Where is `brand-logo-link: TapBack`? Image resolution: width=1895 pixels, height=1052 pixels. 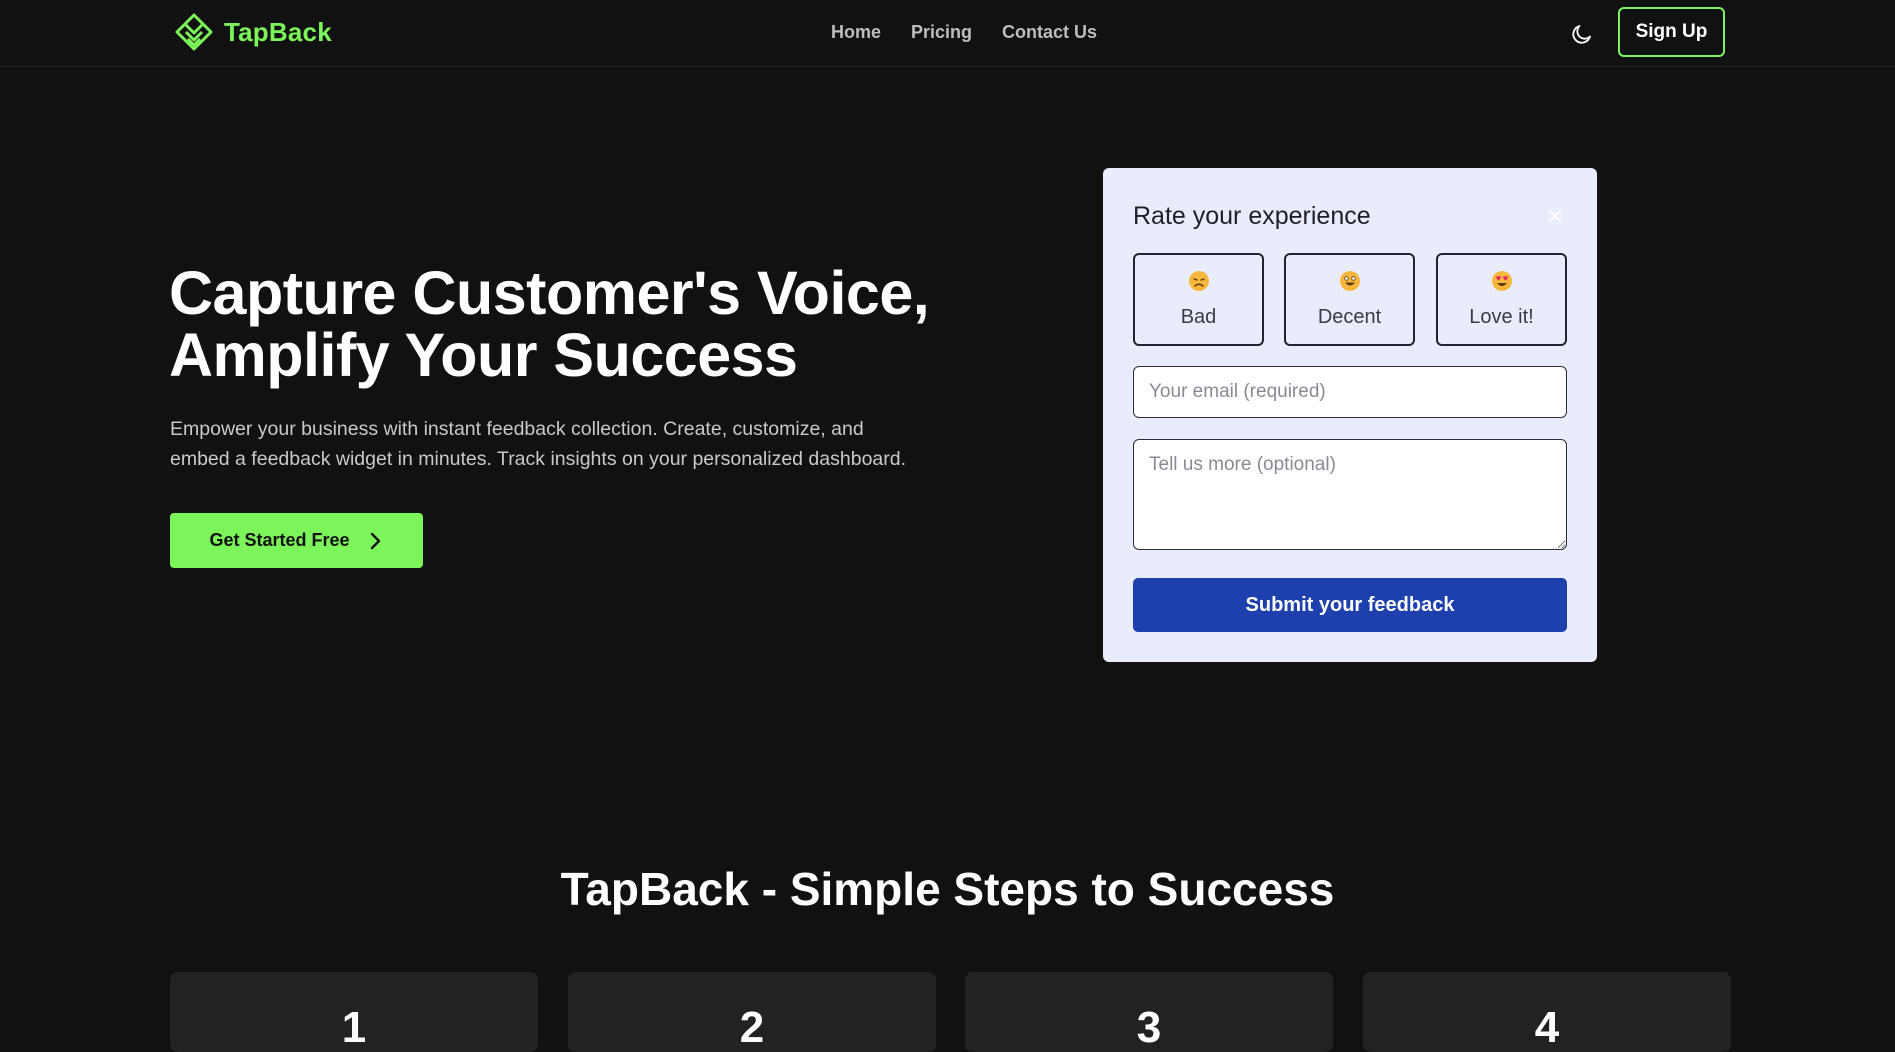
brand-logo-link: TapBack is located at coordinates (253, 32).